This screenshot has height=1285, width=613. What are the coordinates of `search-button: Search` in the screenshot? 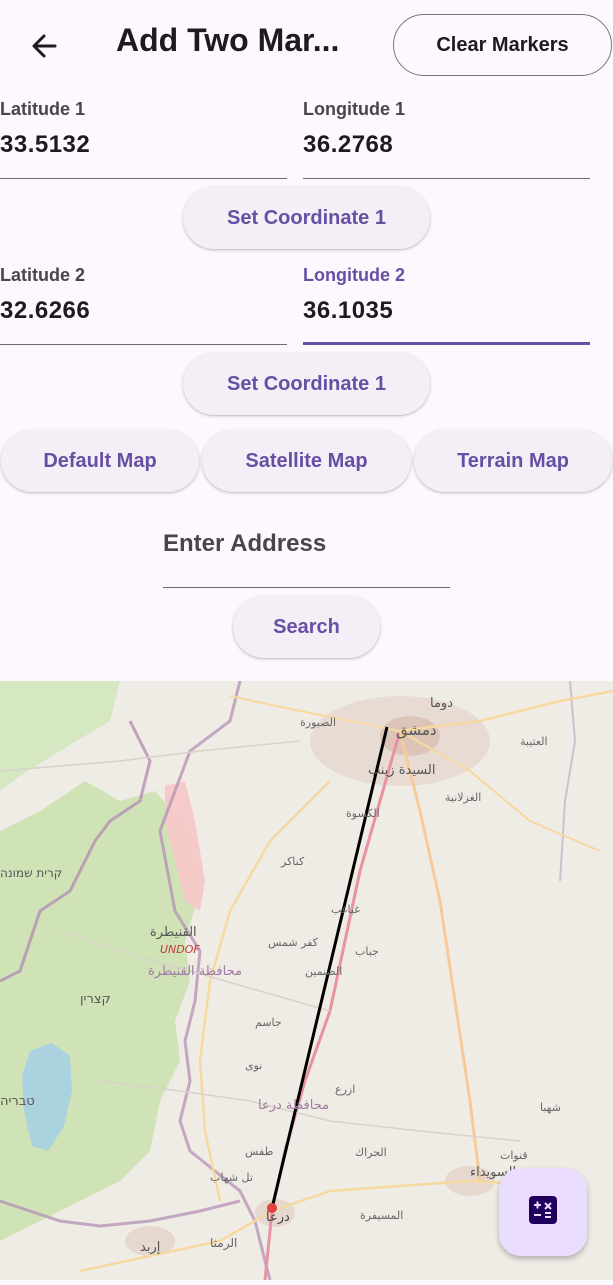 It's located at (306, 627).